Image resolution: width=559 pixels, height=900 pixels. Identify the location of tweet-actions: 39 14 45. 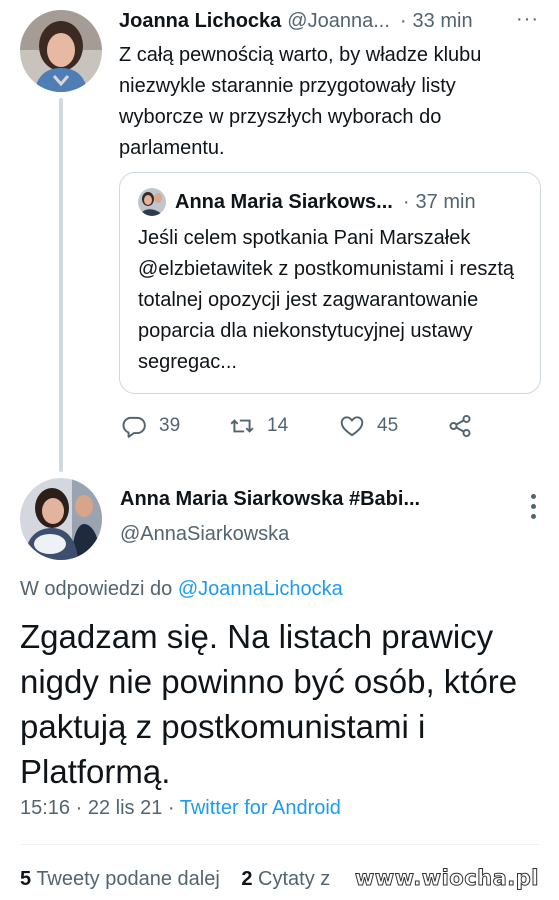
(334, 426).